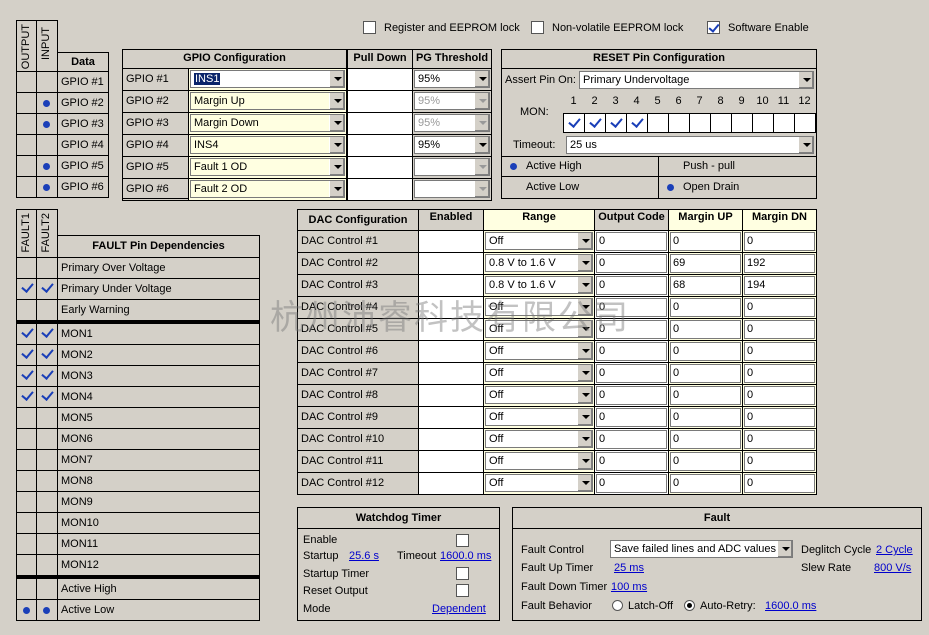  I want to click on fault-down-timer-value: 100 ms, so click(629, 587).